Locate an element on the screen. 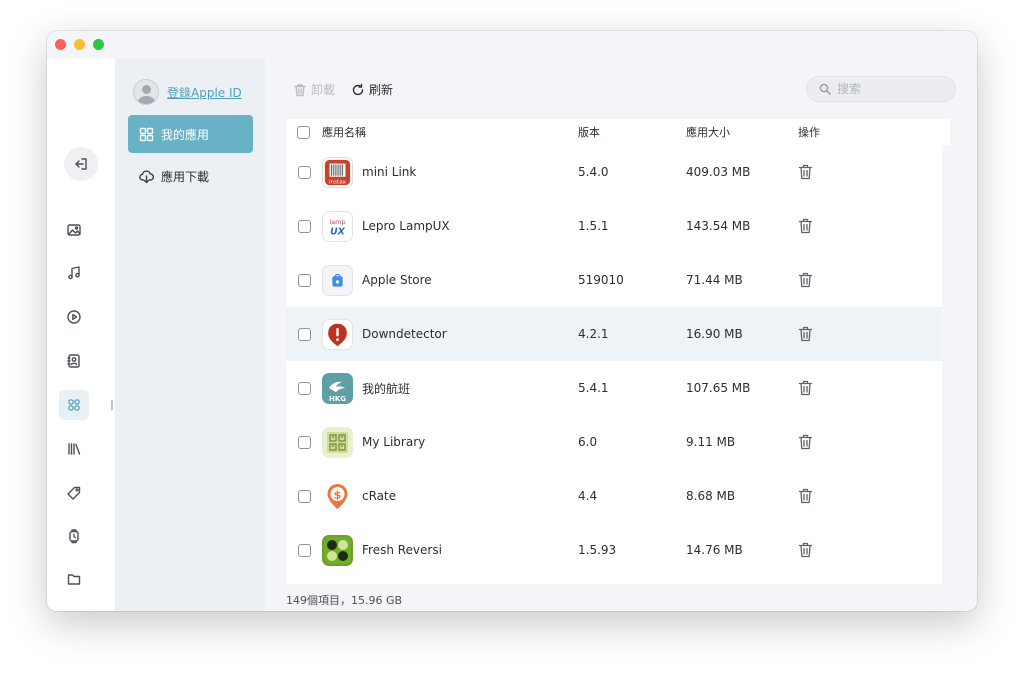  app-name-cell: $ cRate is located at coordinates (359, 496).